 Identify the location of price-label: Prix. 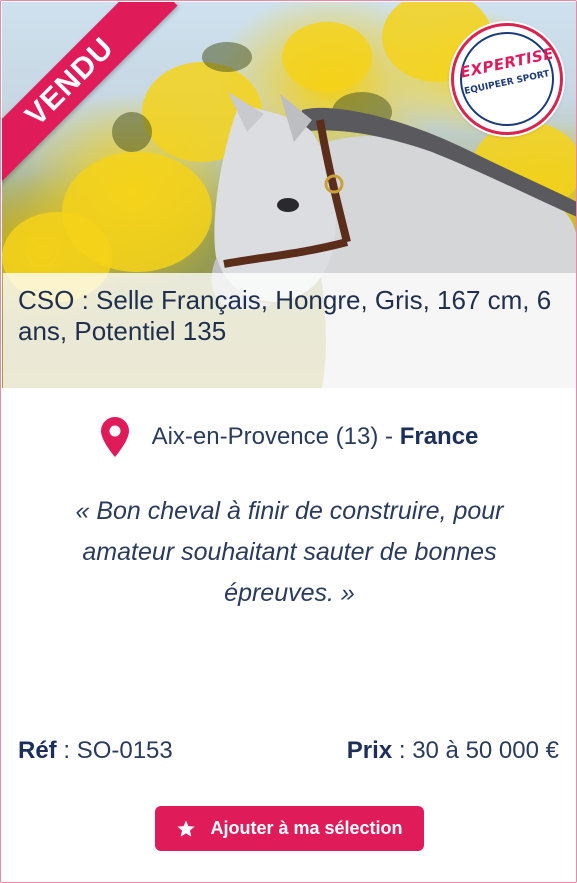
(369, 750).